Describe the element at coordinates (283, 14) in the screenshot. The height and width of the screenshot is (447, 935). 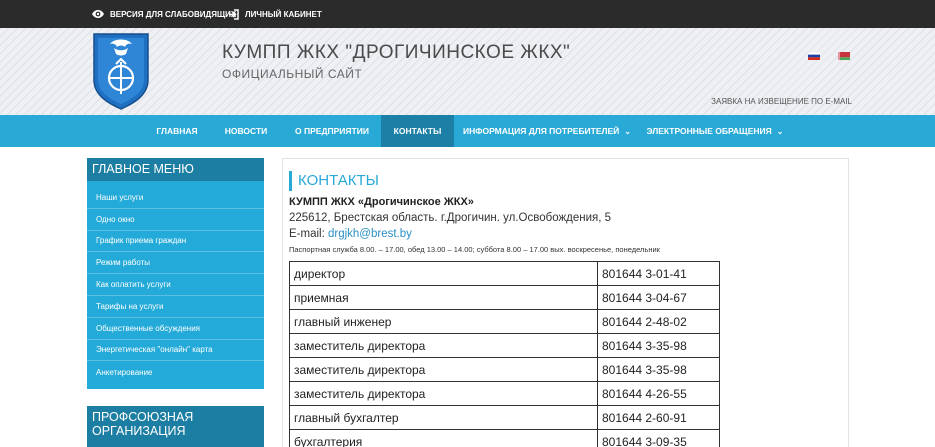
I see `personal-cabinet-label: ЛИЧНЫЙ КАБИНЕТ` at that location.